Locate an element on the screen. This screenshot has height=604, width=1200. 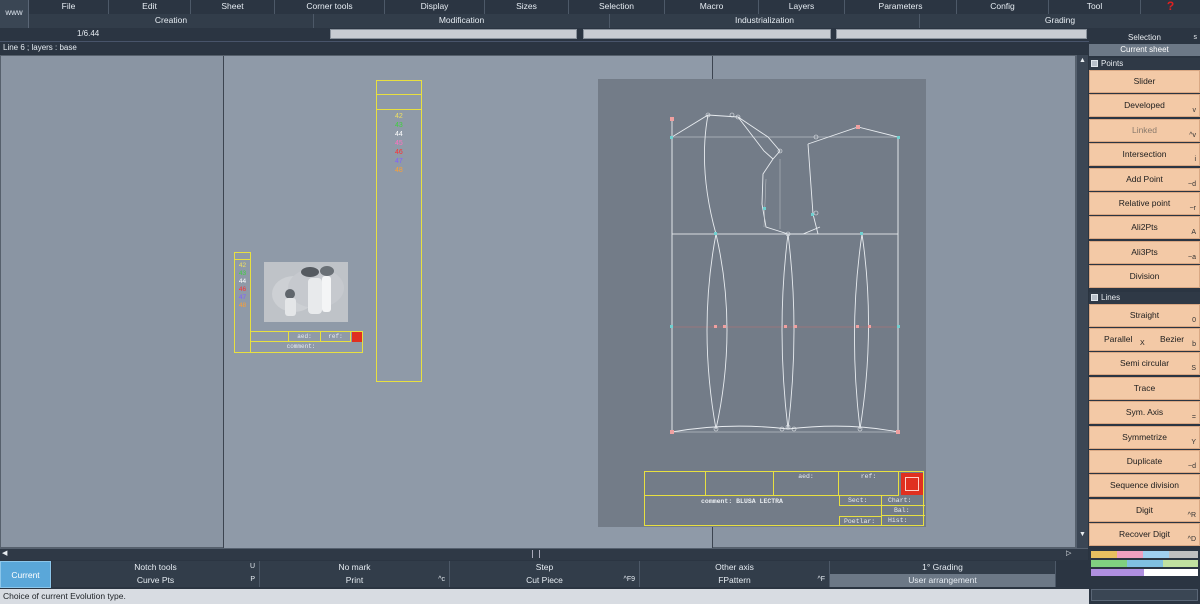
current-sheet-header: Current sheet is located at coordinates (1144, 50).